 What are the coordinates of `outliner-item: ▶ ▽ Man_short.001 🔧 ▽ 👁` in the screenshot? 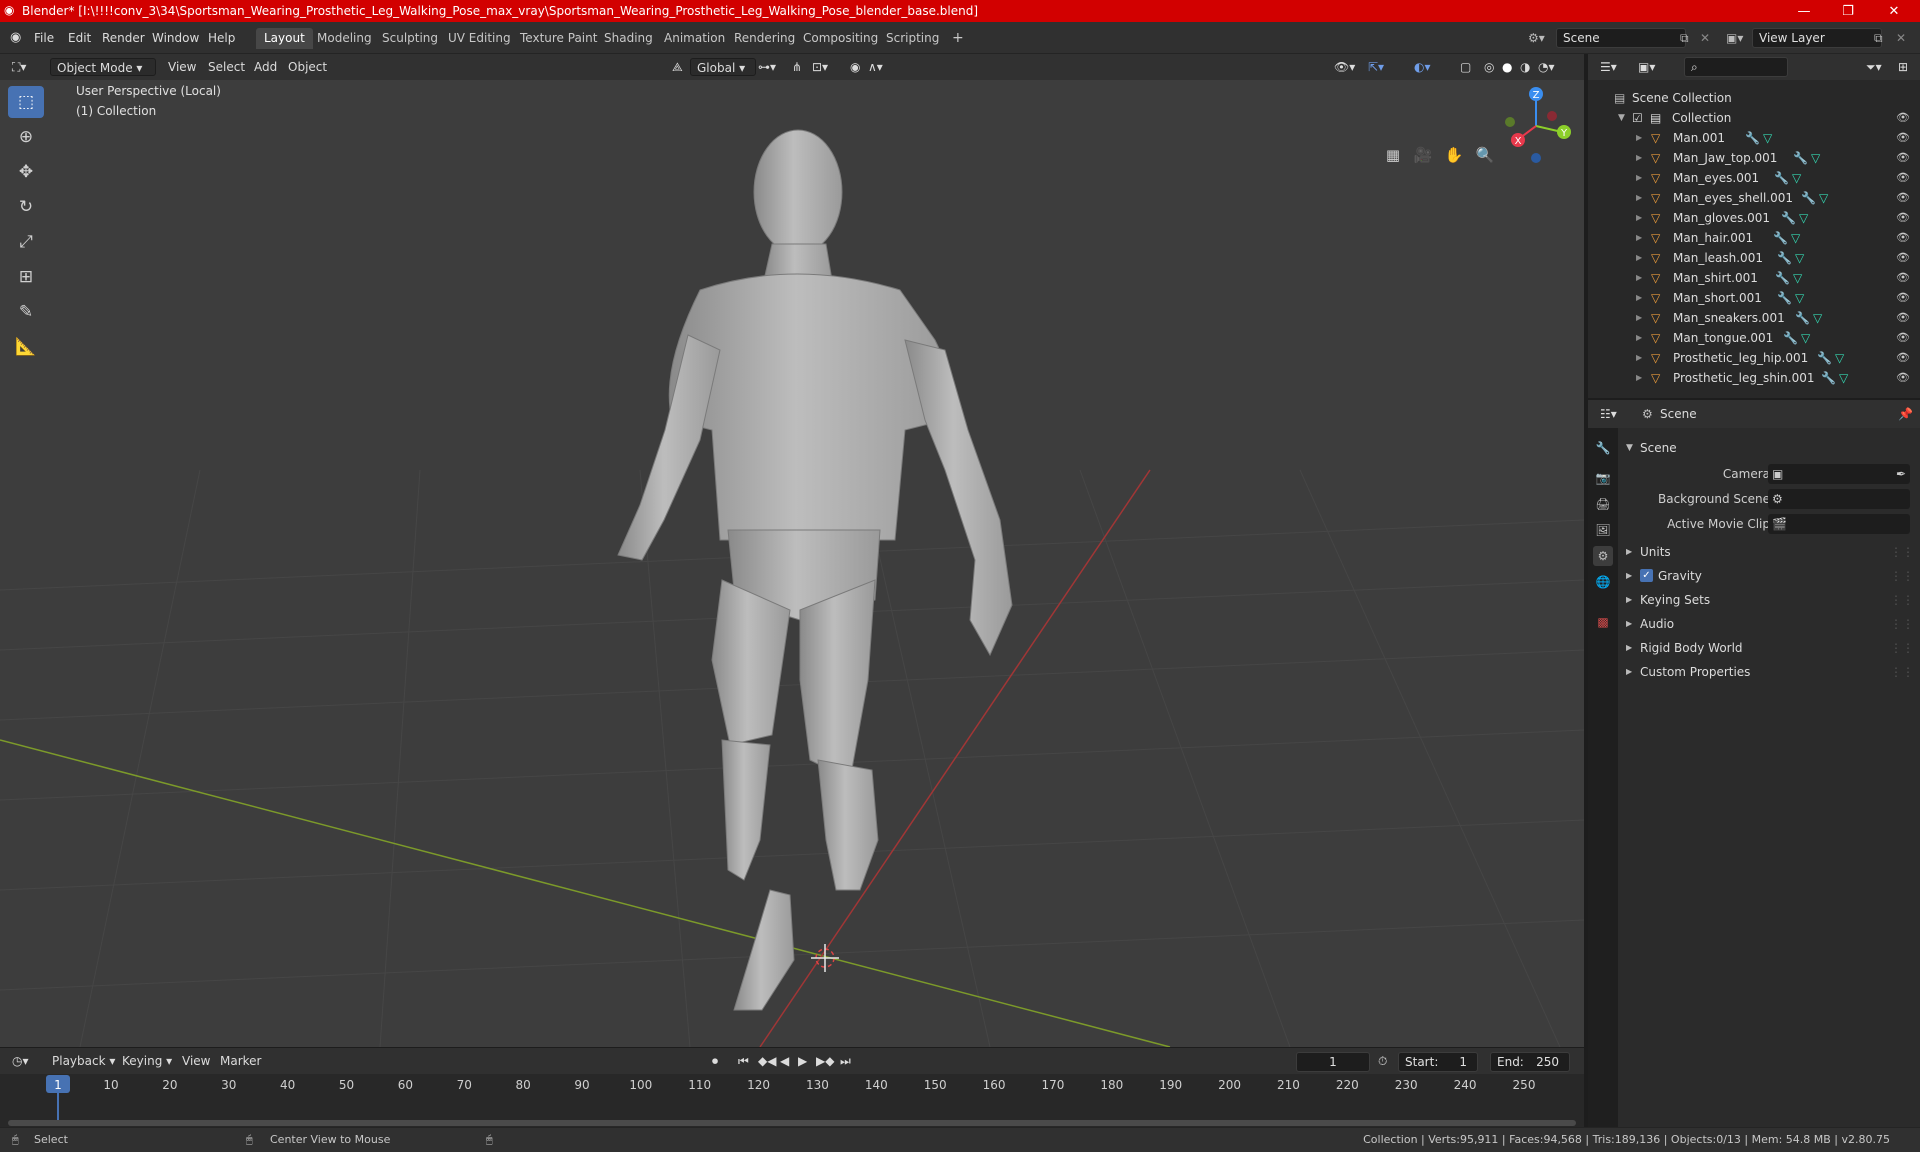 It's located at (1754, 298).